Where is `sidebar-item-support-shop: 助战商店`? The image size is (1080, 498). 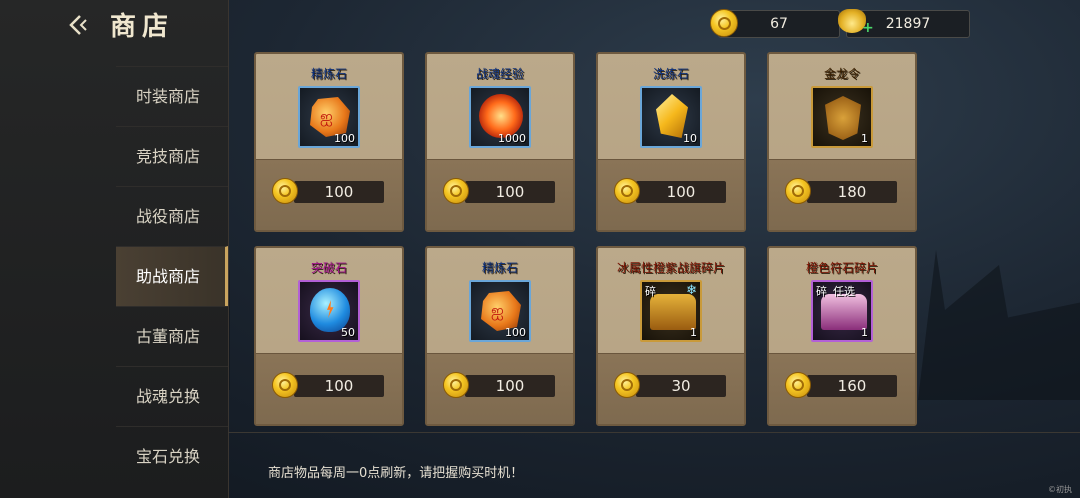
sidebar-item-support-shop: 助战商店 is located at coordinates (172, 276).